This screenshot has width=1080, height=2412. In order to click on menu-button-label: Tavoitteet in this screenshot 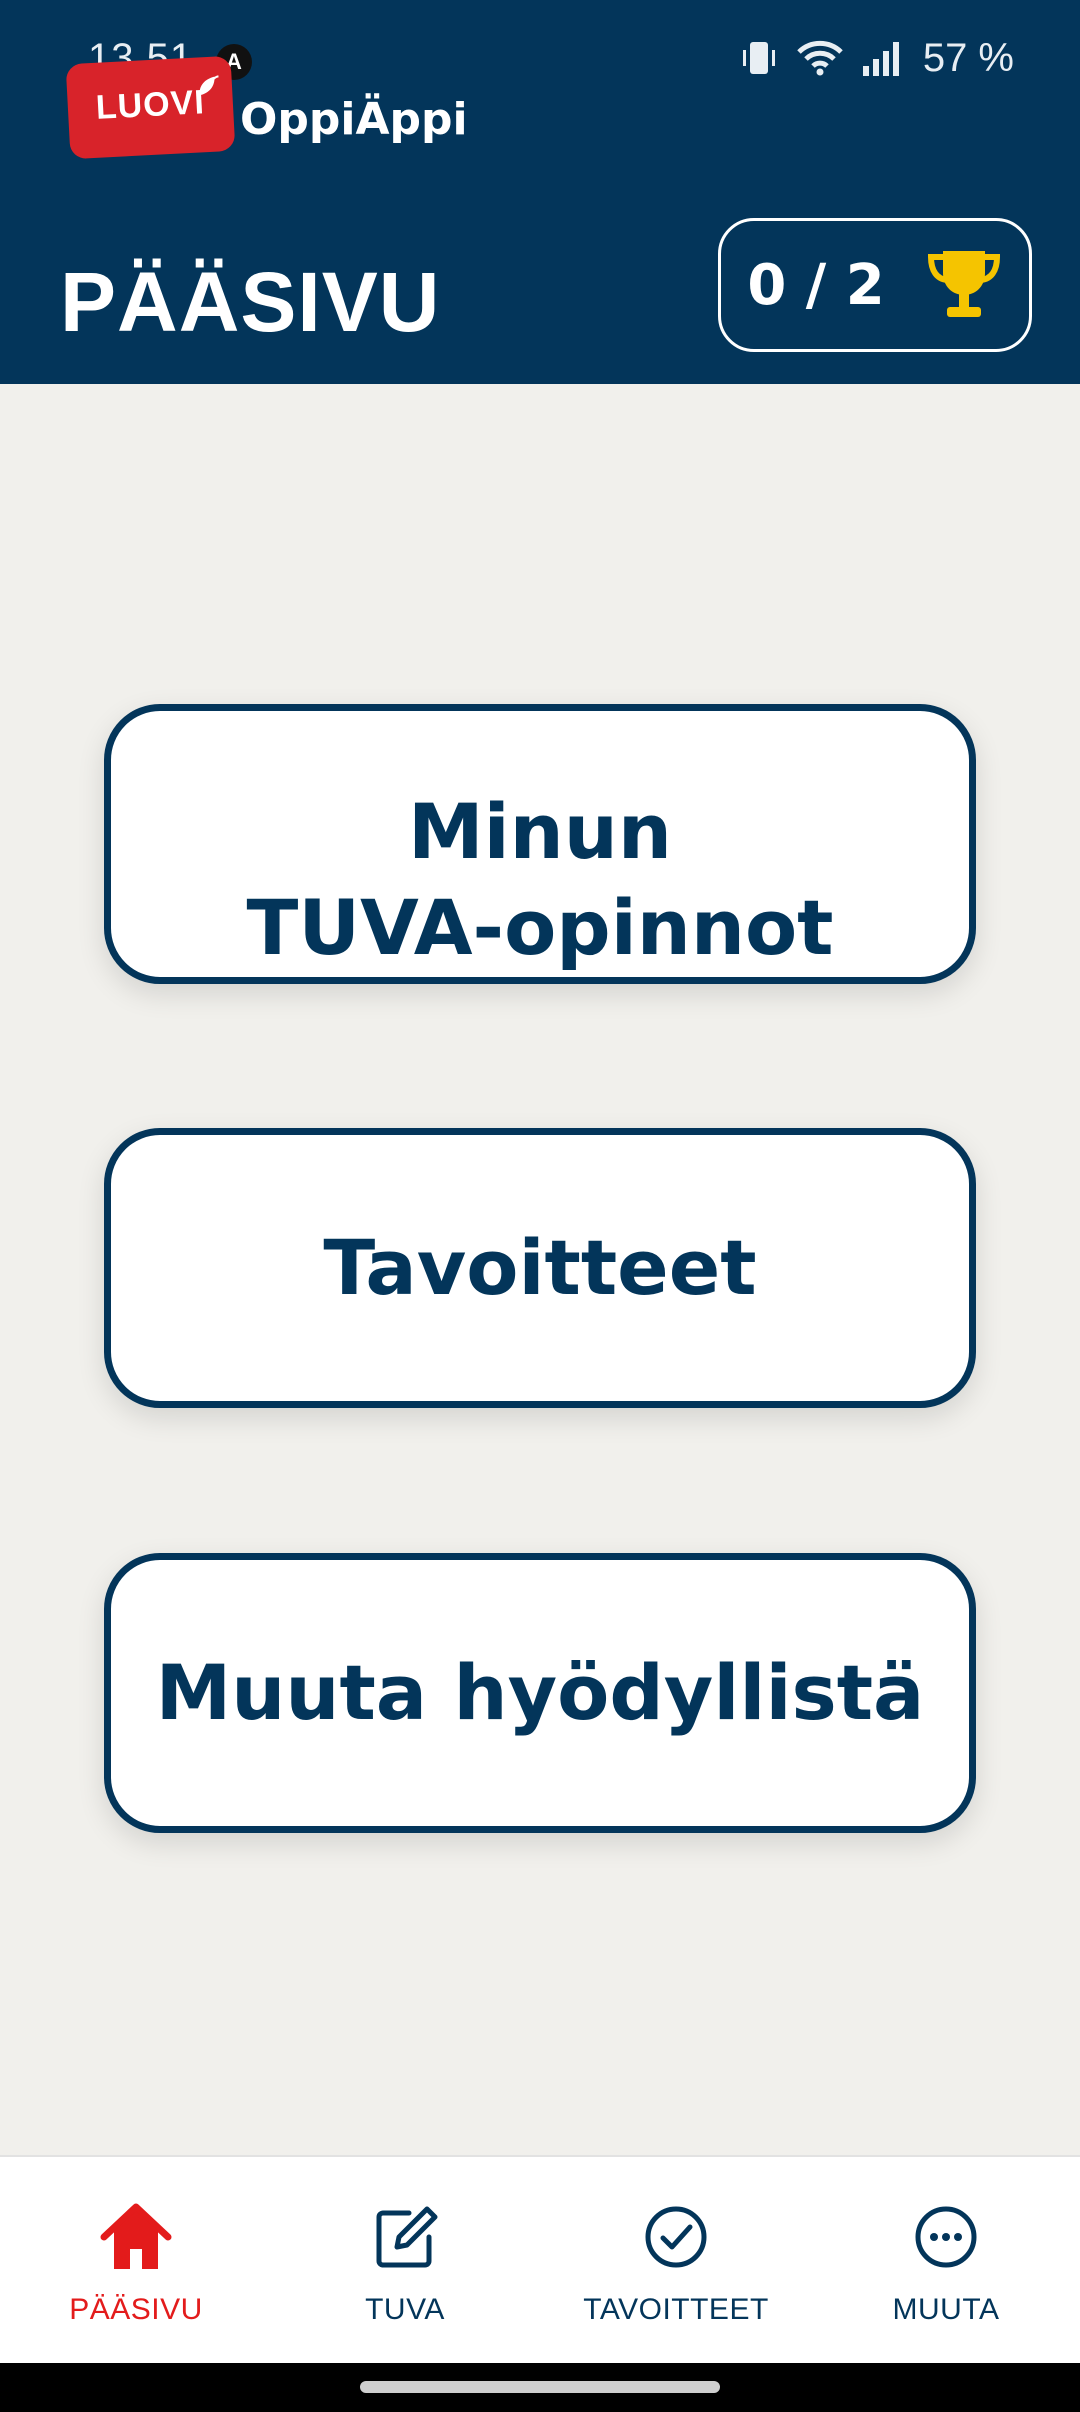, I will do `click(540, 1267)`.